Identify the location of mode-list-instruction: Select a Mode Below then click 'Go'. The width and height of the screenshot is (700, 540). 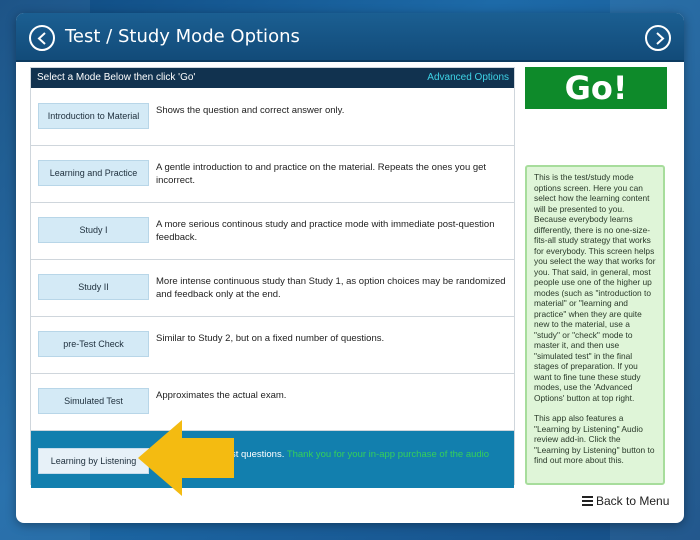
(116, 77).